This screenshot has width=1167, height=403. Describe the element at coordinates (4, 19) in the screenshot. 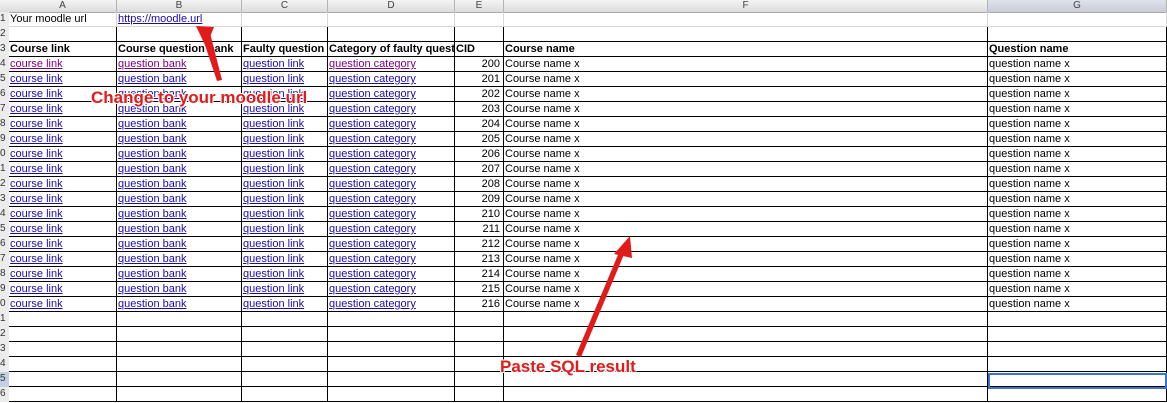

I see `row-number: 1` at that location.